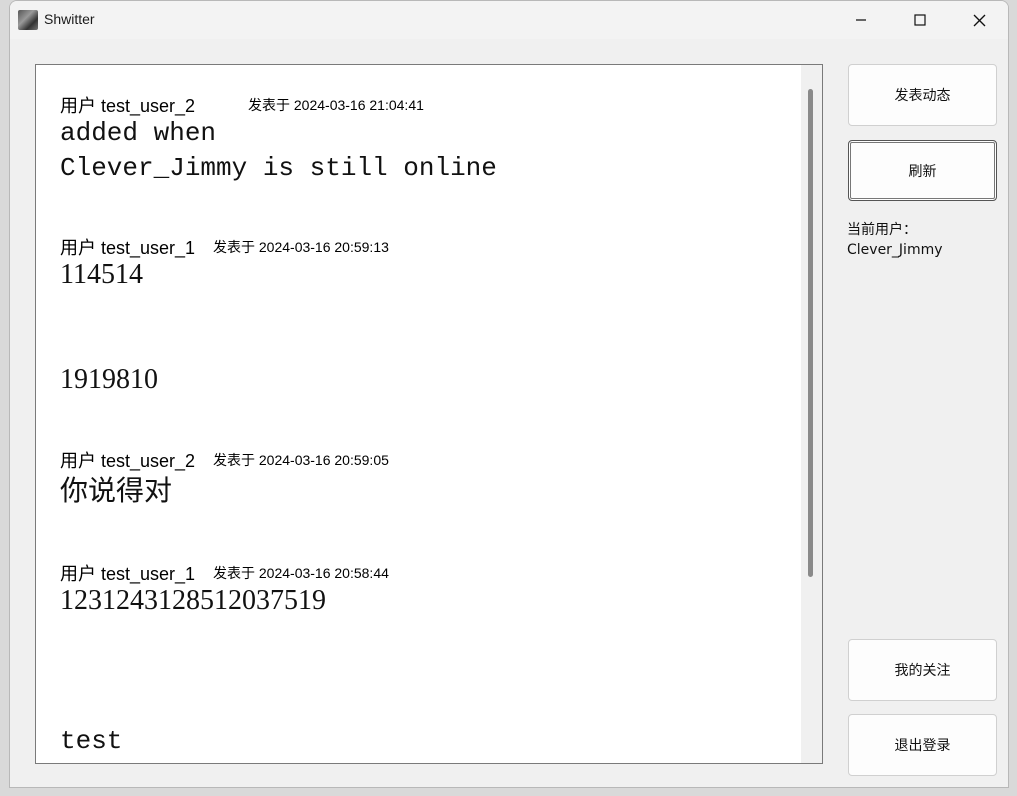 Image resolution: width=1017 pixels, height=796 pixels. I want to click on close-icon, so click(979, 20).